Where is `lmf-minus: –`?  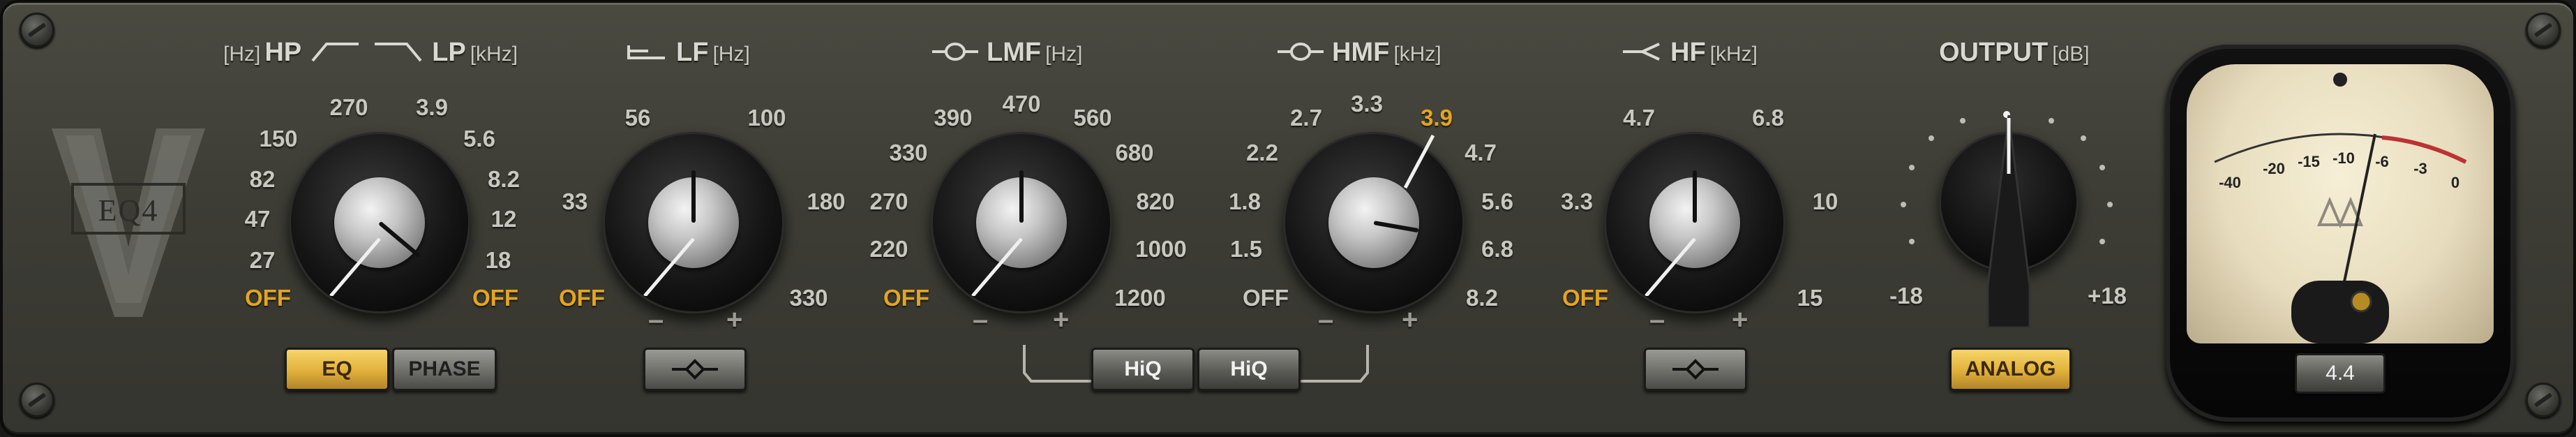 lmf-minus: – is located at coordinates (981, 319).